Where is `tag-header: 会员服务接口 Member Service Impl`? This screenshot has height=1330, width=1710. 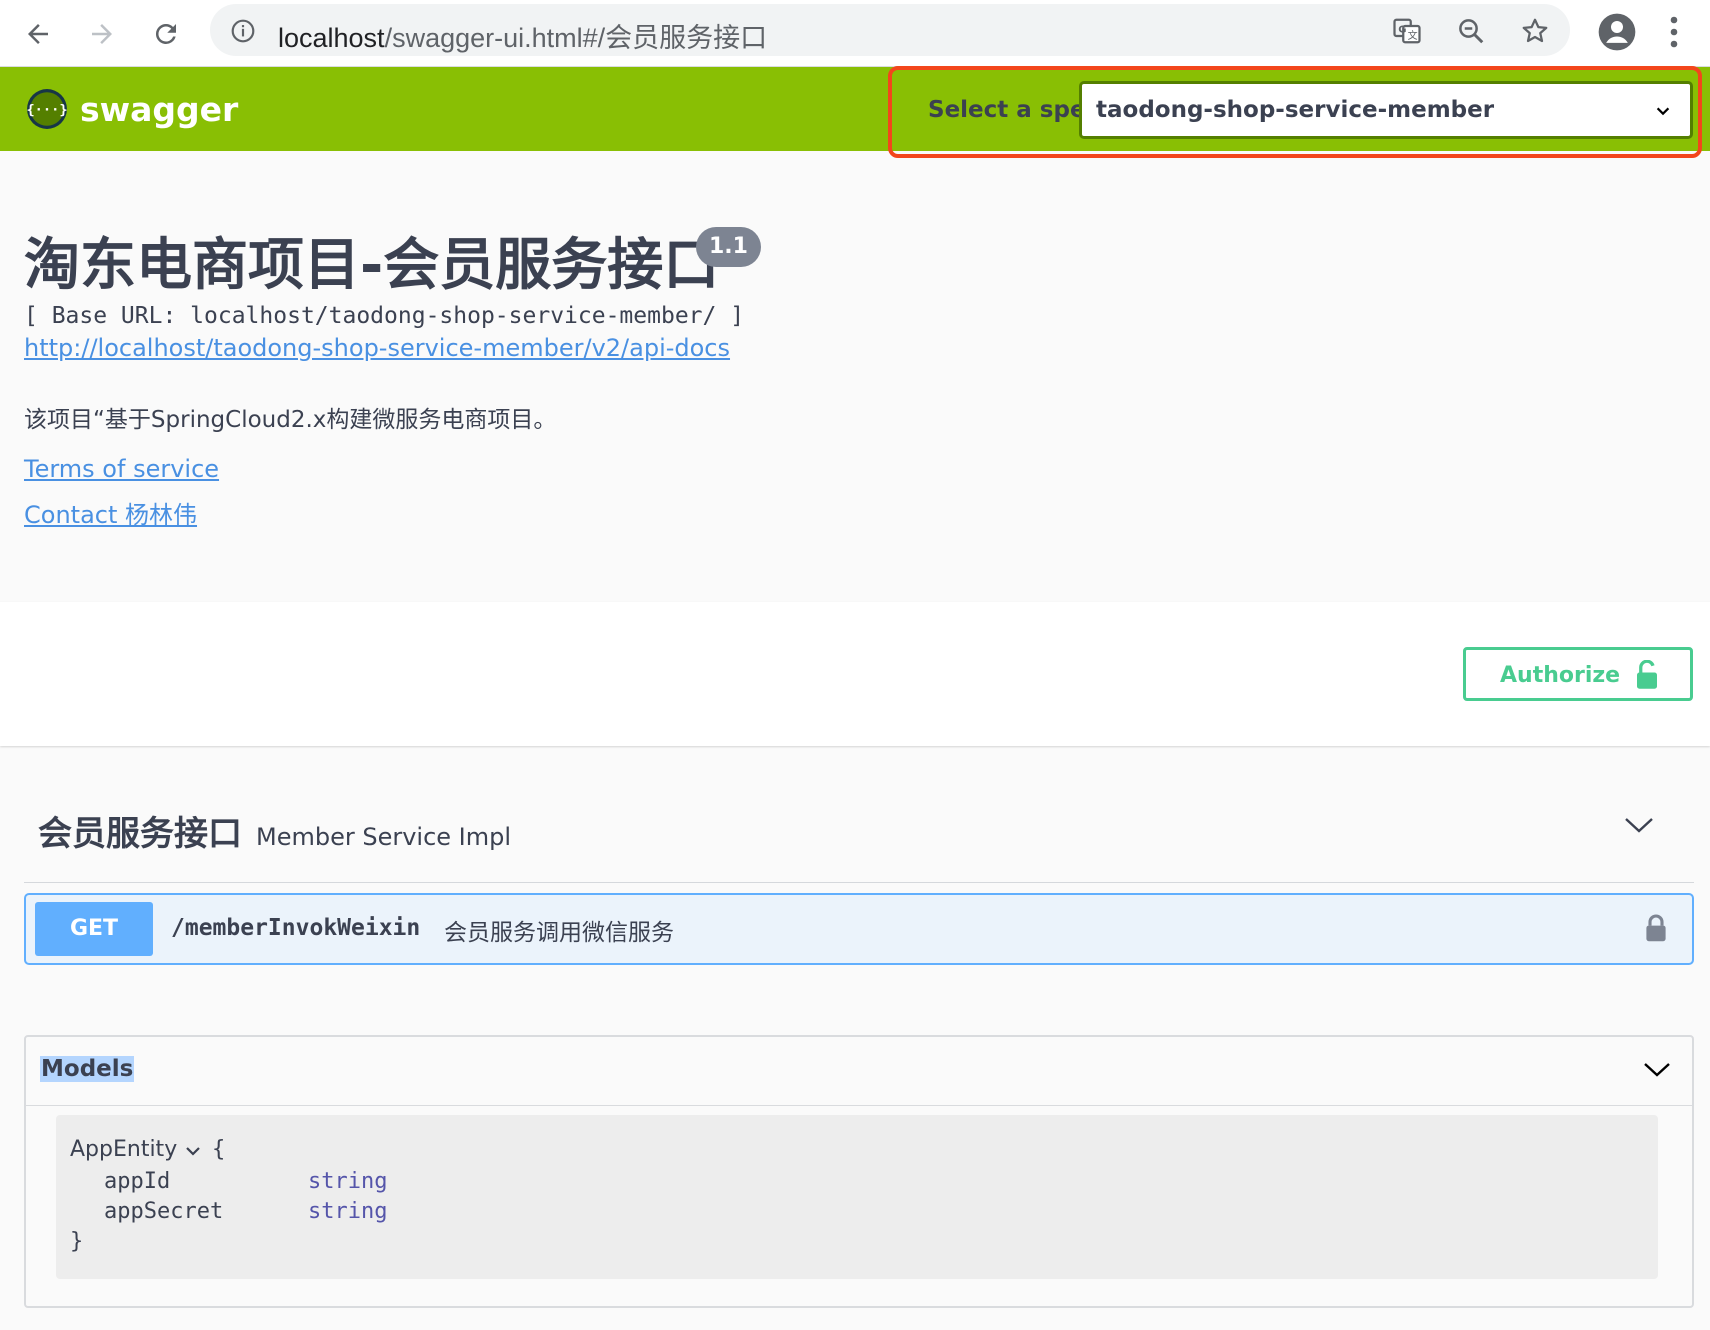 tag-header: 会员服务接口 Member Service Impl is located at coordinates (274, 830).